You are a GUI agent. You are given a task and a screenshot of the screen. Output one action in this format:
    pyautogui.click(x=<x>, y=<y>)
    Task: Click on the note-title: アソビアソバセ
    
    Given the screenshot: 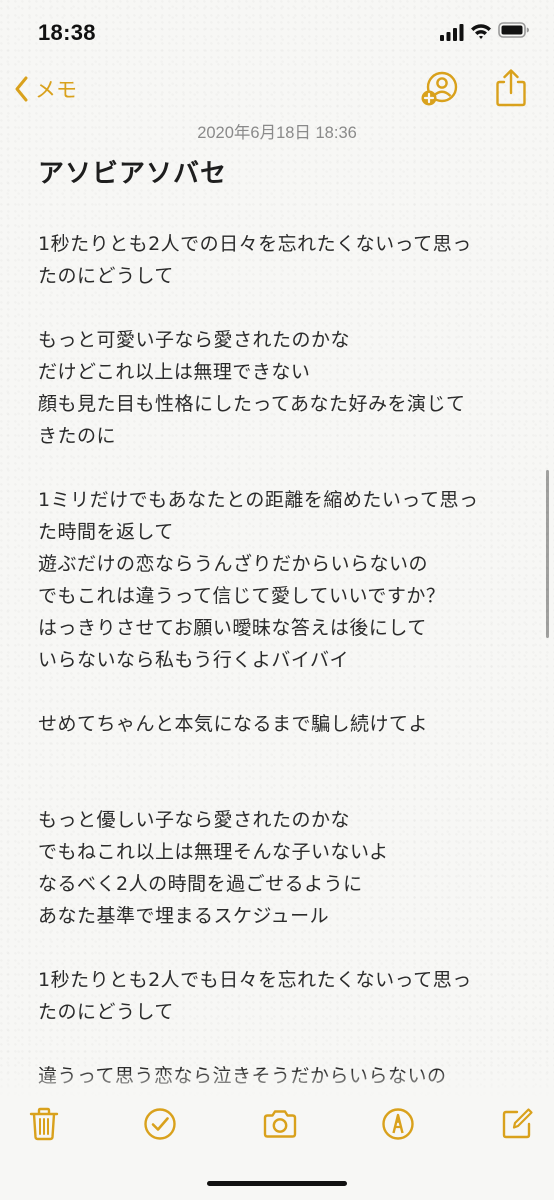 What is the action you would take?
    pyautogui.click(x=132, y=171)
    